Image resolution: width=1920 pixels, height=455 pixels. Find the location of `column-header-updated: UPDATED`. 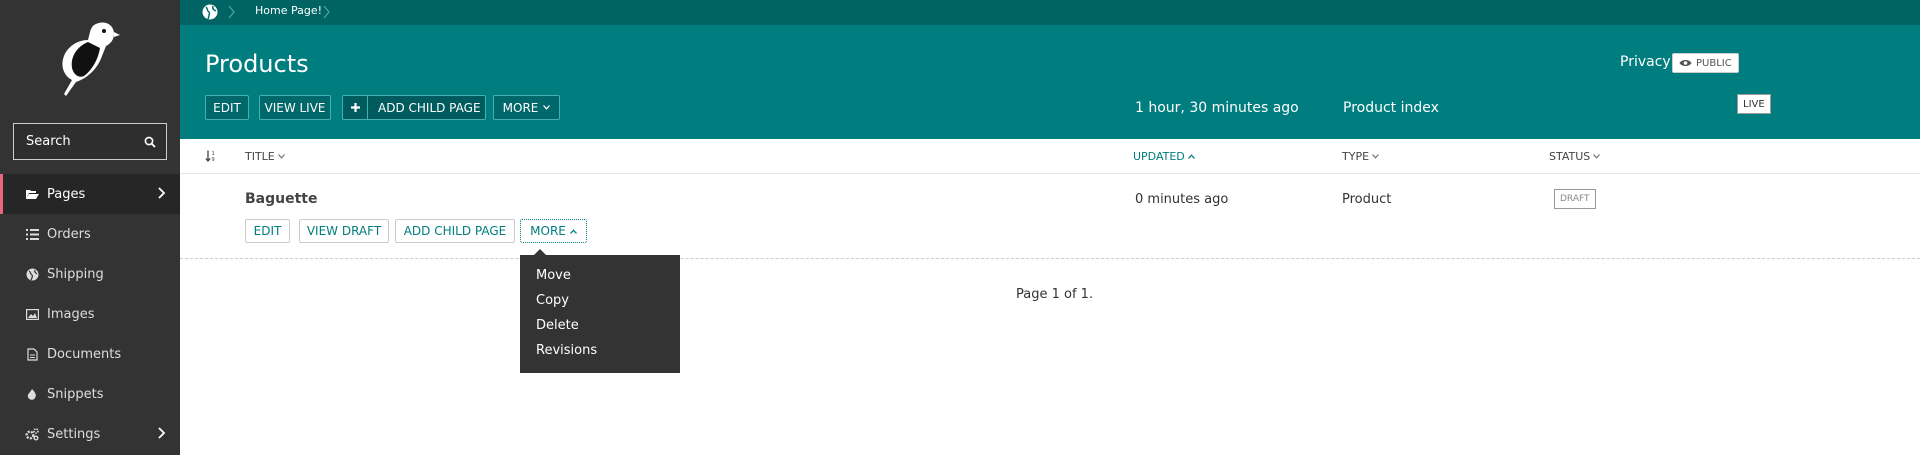

column-header-updated: UPDATED is located at coordinates (1164, 156).